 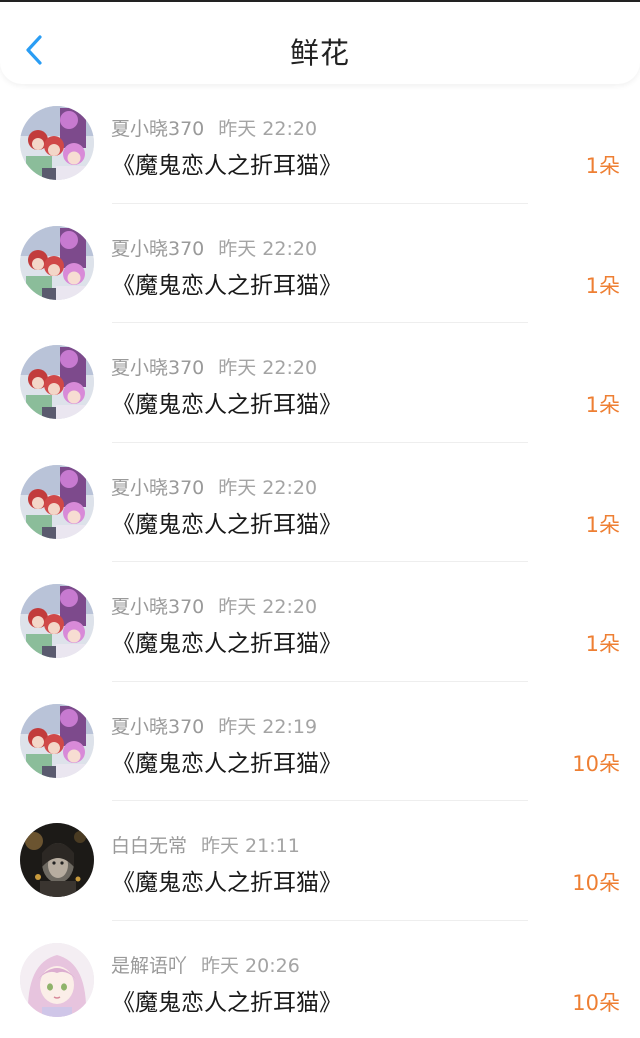 I want to click on pink-girl-avatar-image, so click(x=57, y=979).